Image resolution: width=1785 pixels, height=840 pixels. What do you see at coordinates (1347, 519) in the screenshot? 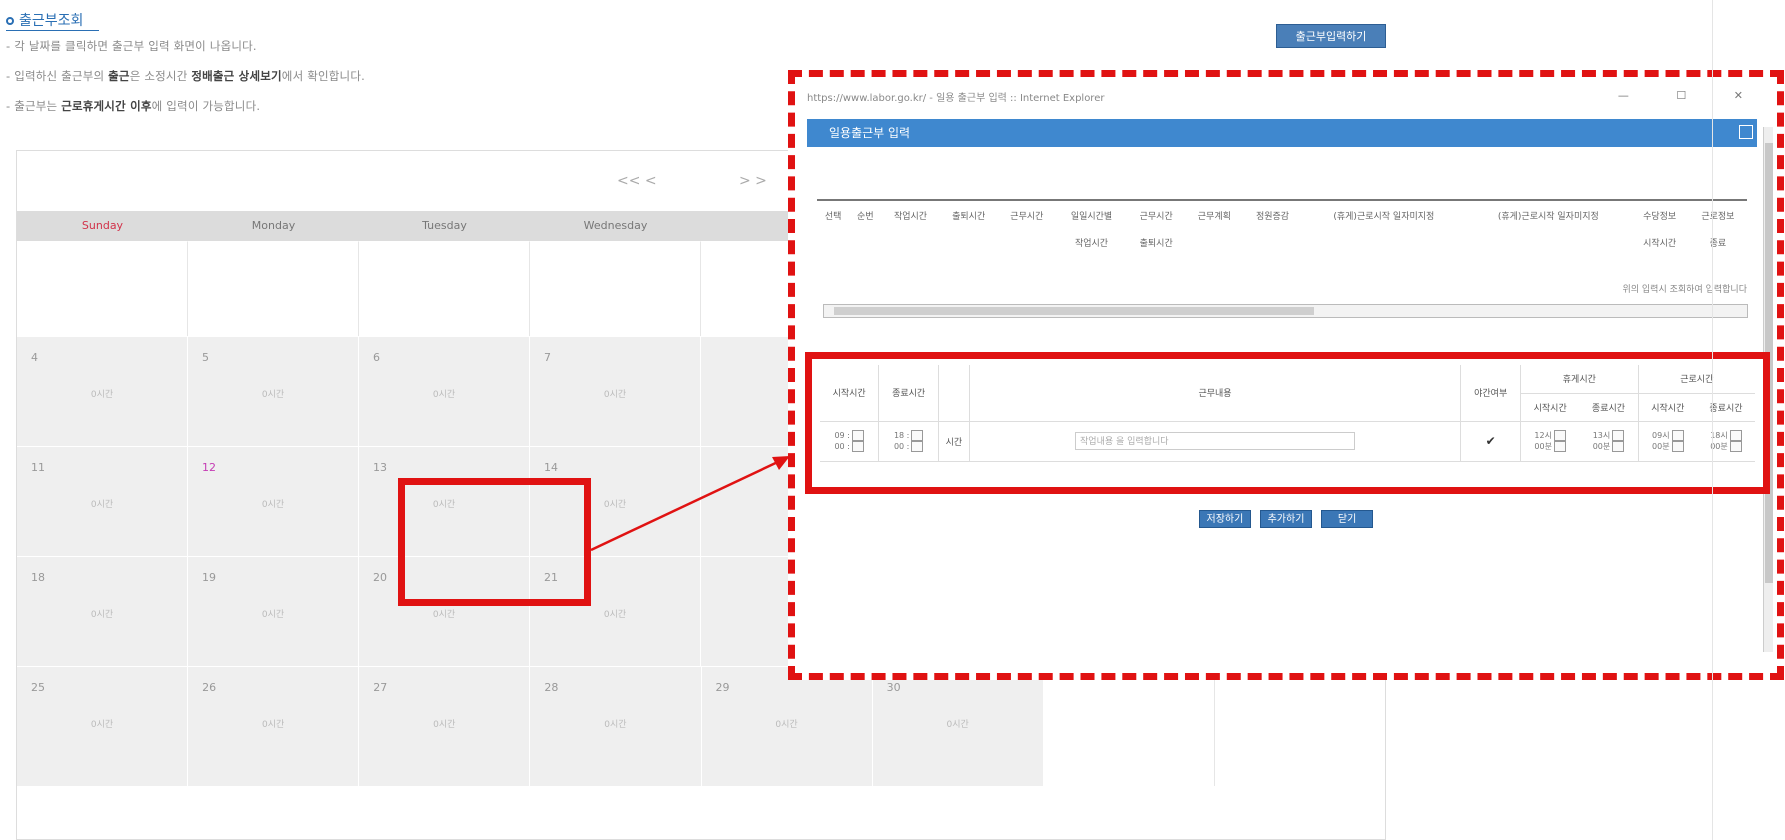
I see `close-button: 닫기` at bounding box center [1347, 519].